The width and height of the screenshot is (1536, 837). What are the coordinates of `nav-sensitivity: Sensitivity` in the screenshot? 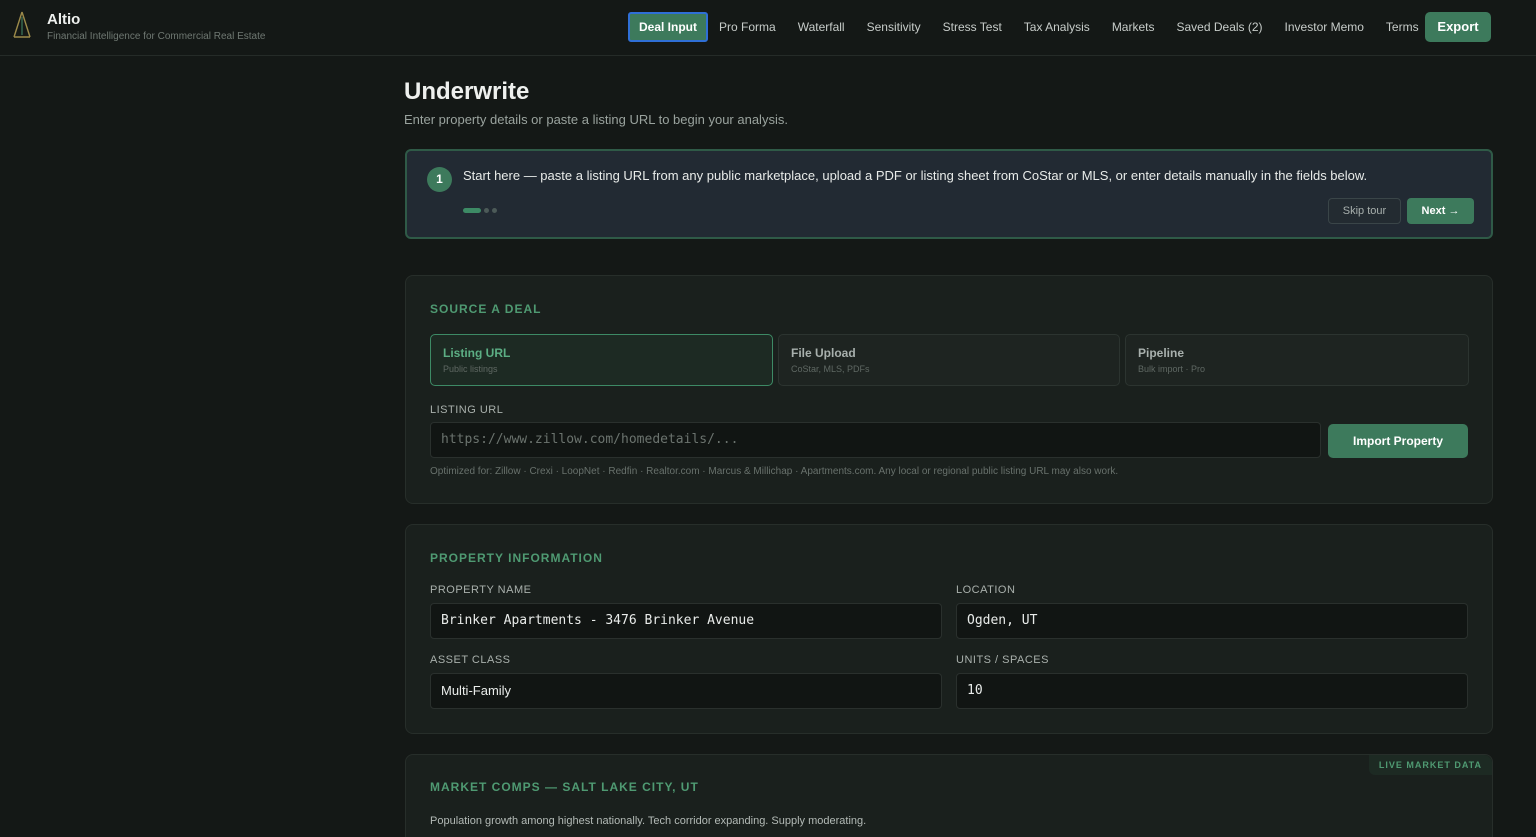 It's located at (894, 27).